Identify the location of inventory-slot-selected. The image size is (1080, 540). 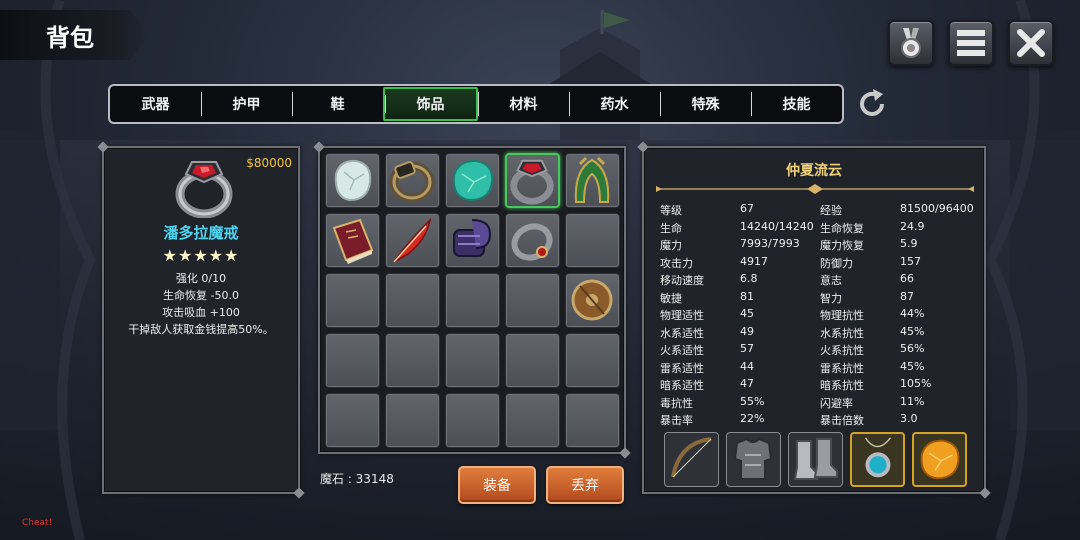
(532, 180).